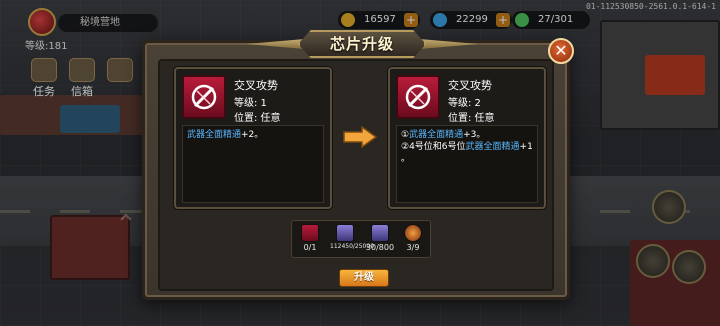 The image size is (720, 326). I want to click on effect-value: +2。, so click(252, 135).